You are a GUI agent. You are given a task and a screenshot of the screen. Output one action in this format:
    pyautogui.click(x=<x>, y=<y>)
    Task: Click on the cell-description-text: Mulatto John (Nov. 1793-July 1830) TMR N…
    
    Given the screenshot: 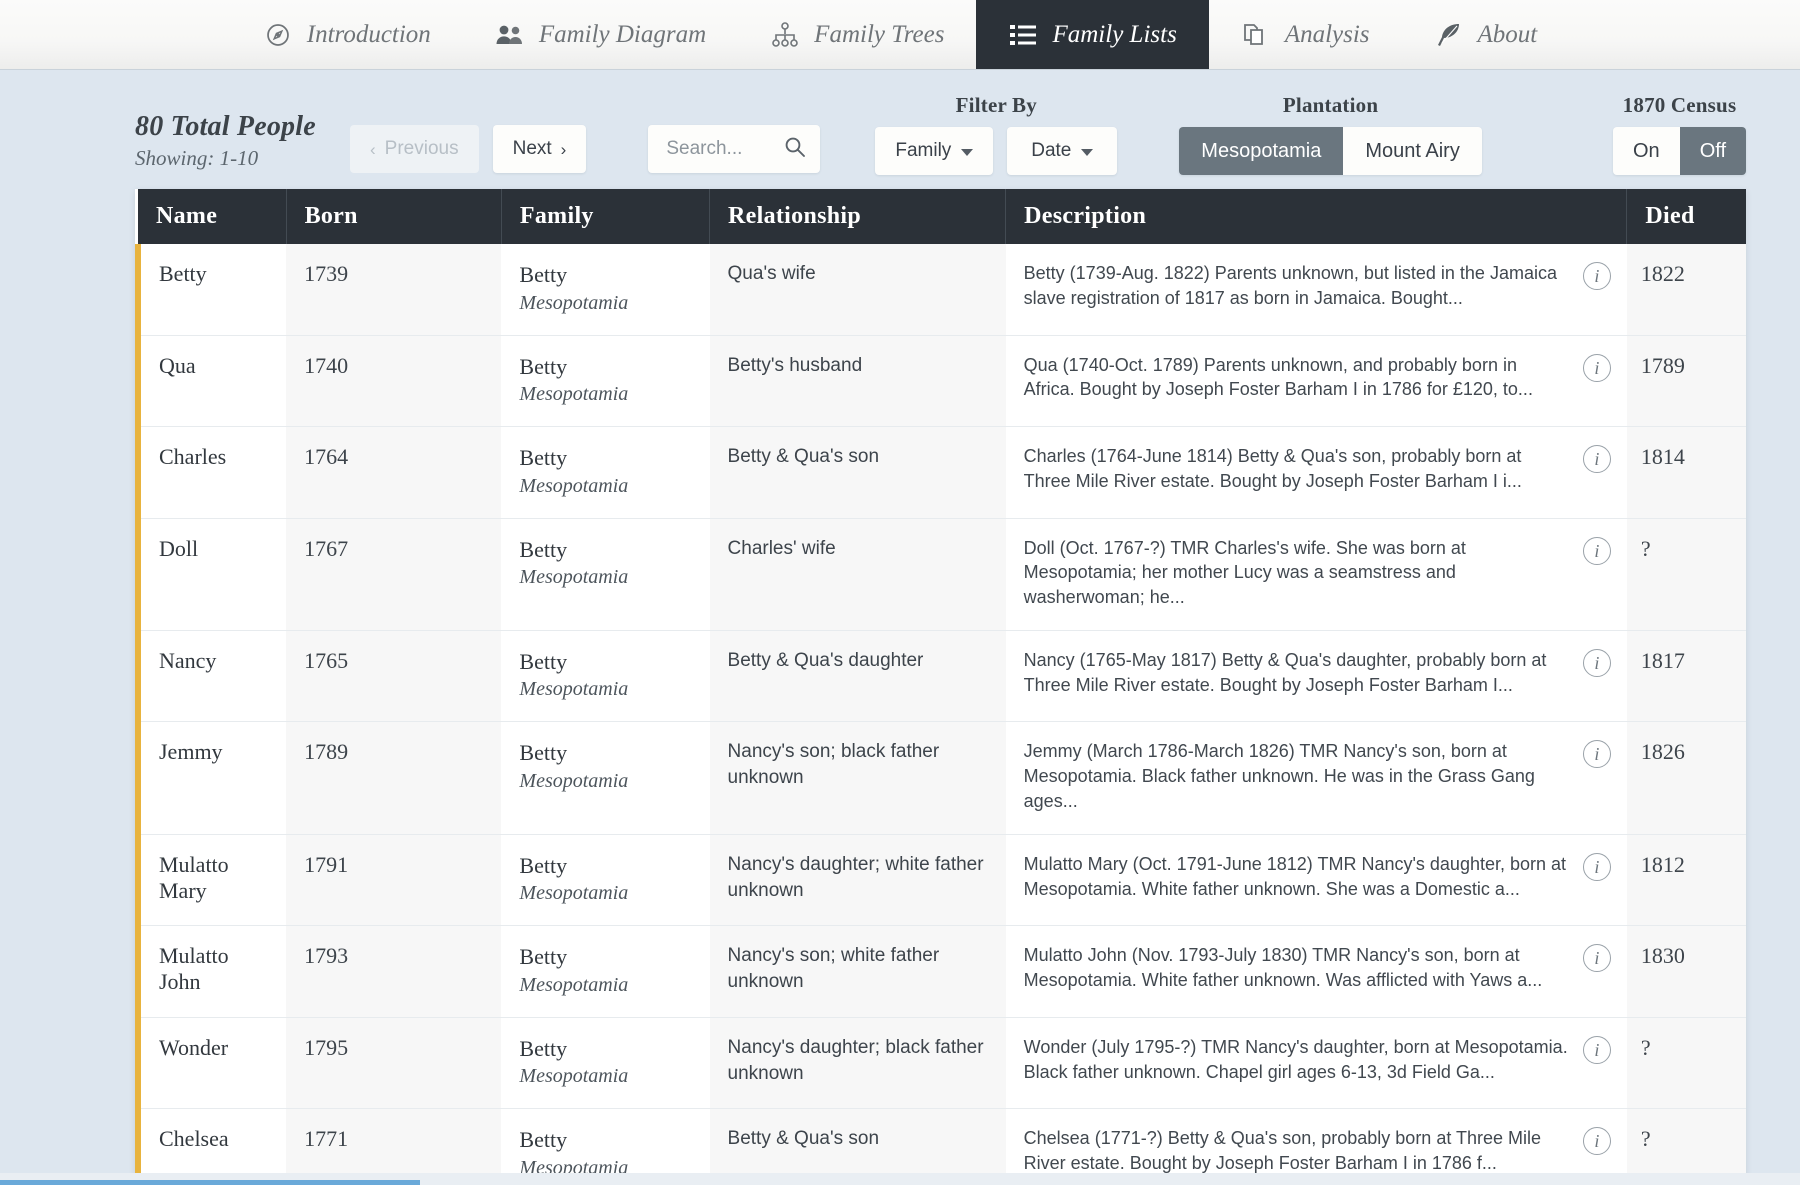 What is the action you would take?
    pyautogui.click(x=1283, y=968)
    